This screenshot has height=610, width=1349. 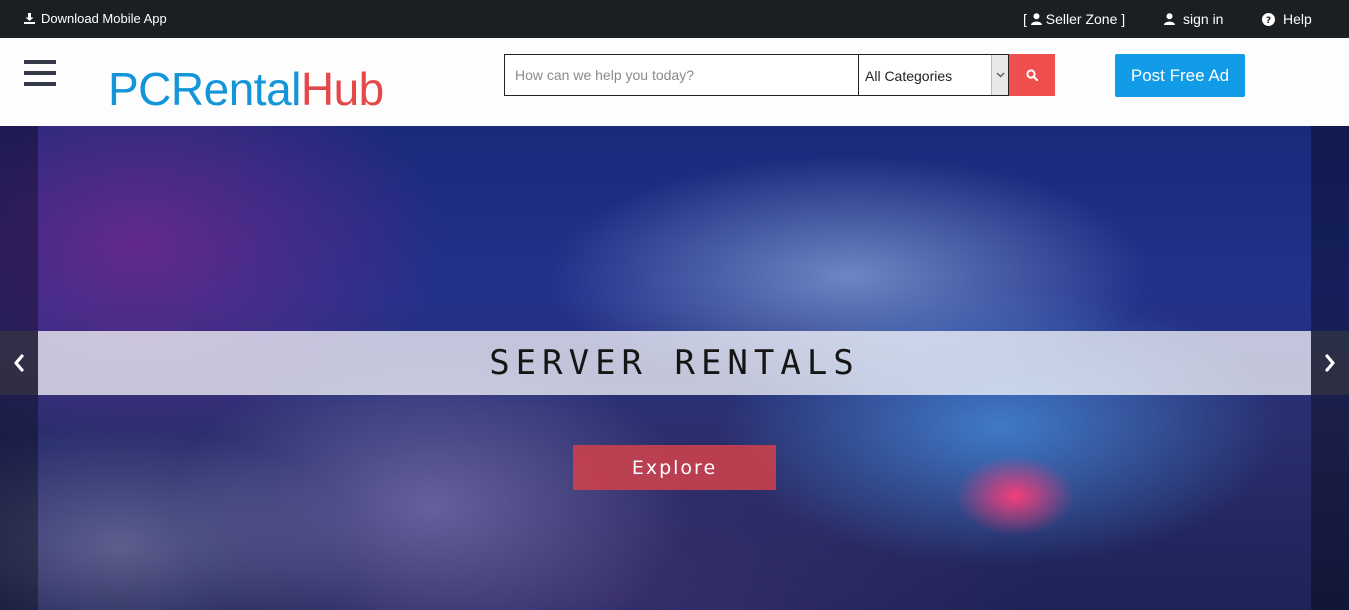 I want to click on download-mobile-app-label: Download Mobile App, so click(x=104, y=18).